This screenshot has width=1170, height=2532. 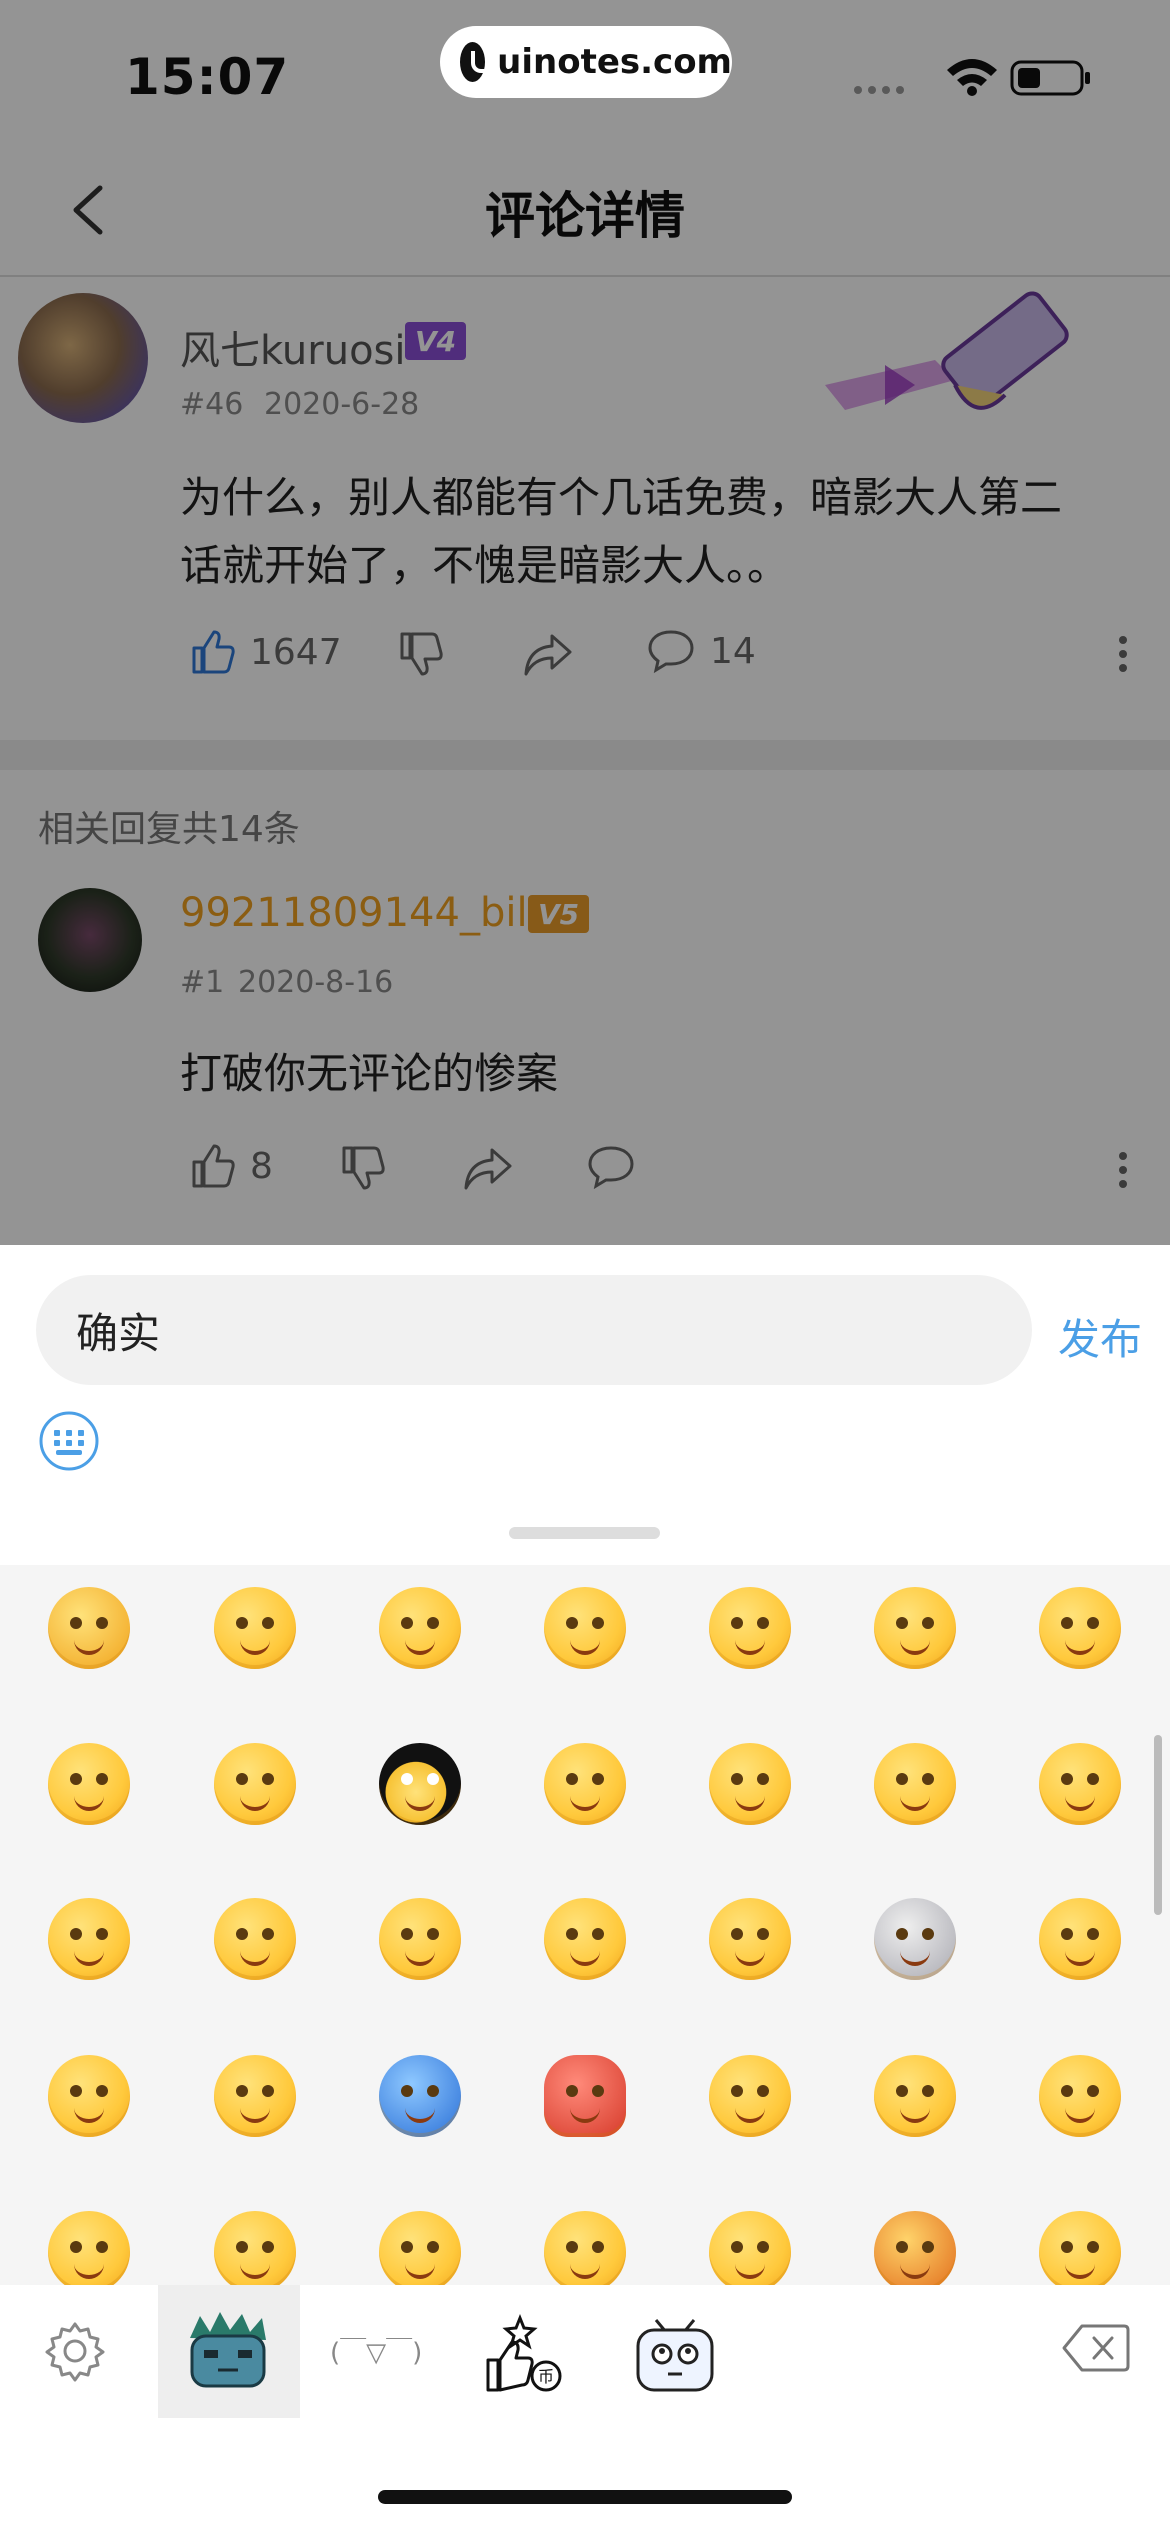 What do you see at coordinates (89, 1939) in the screenshot?
I see `emoji-squint` at bounding box center [89, 1939].